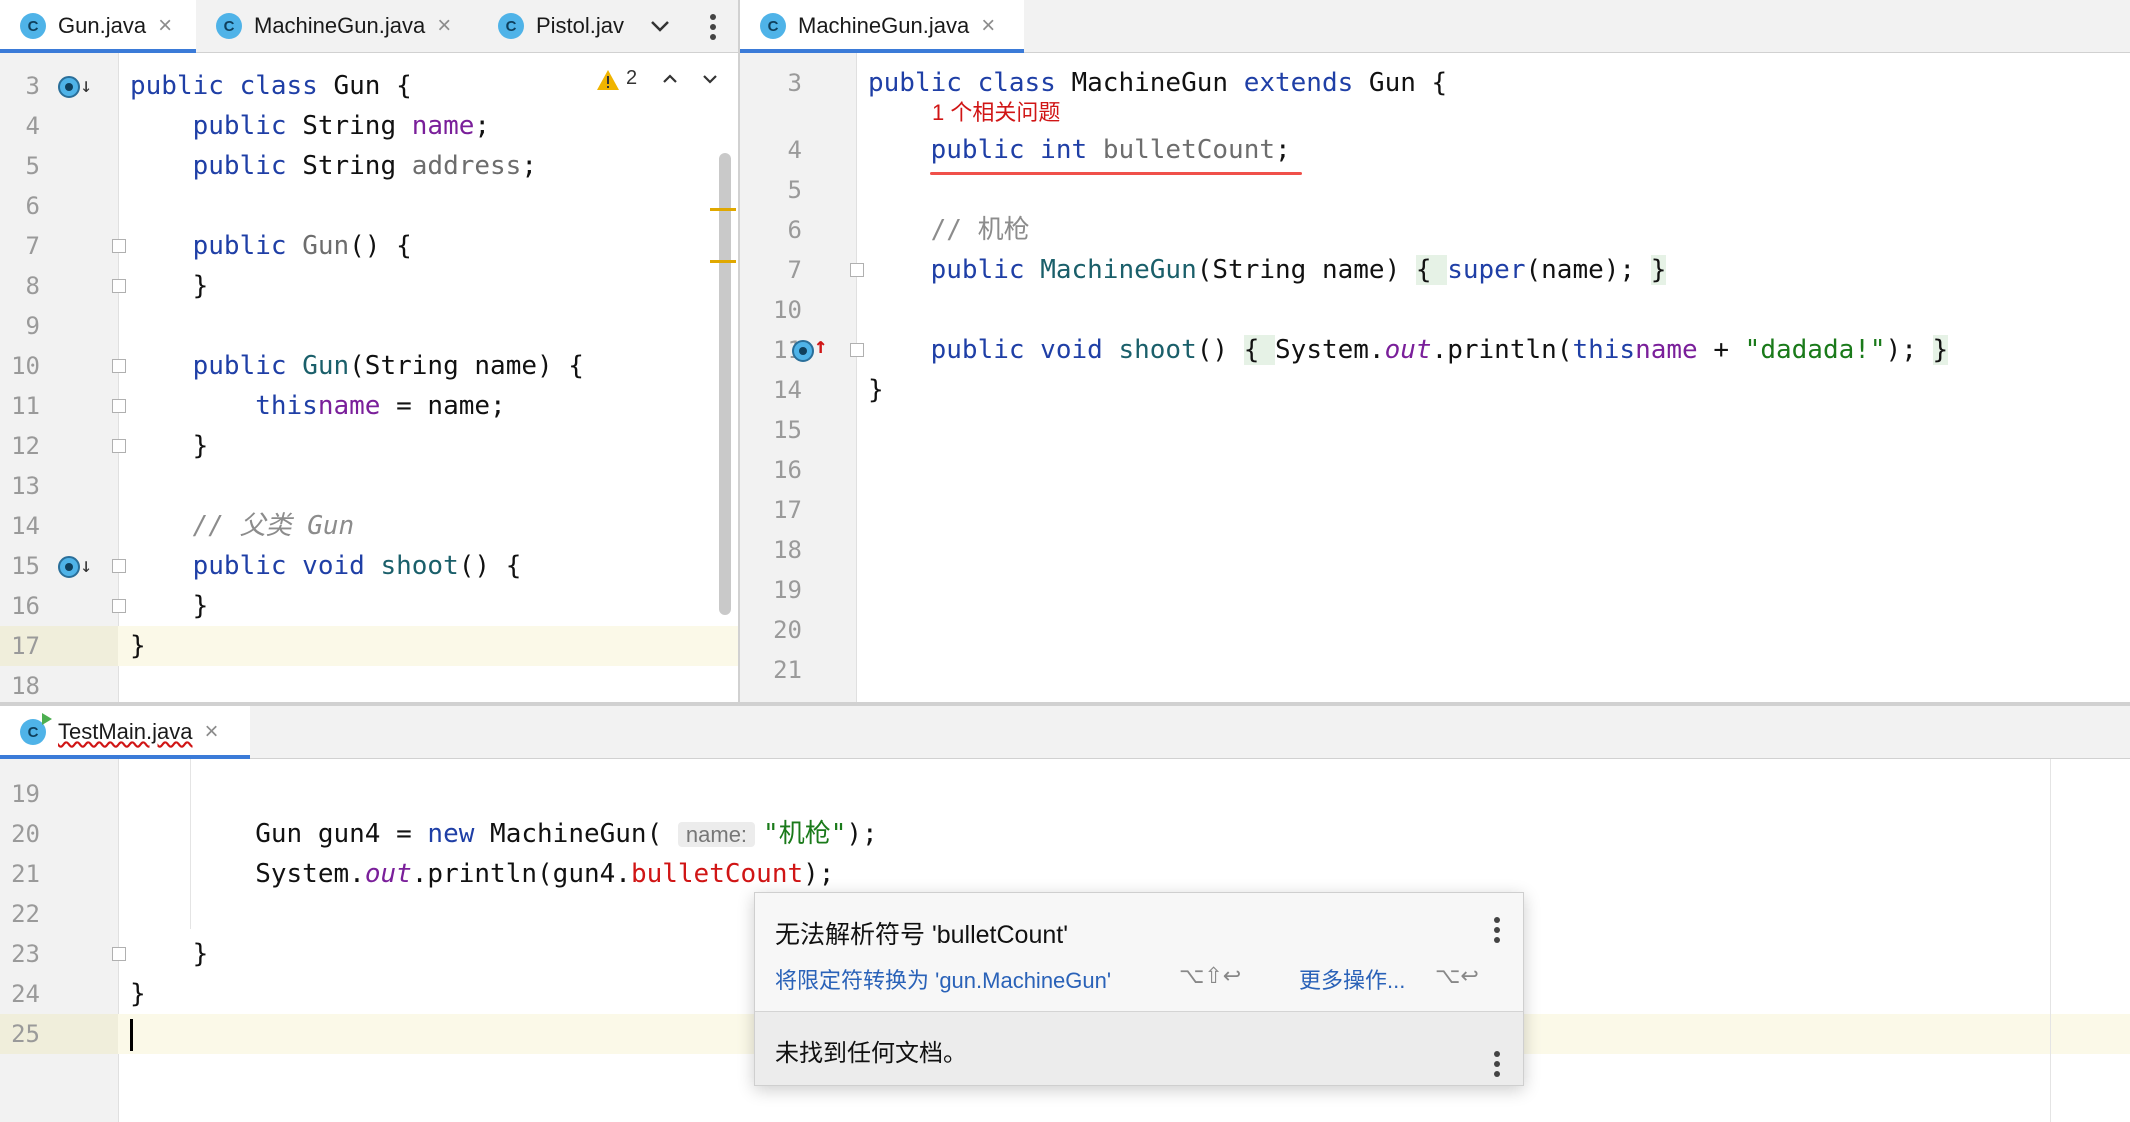 The width and height of the screenshot is (2130, 1122). I want to click on more-tabs-icon, so click(713, 29).